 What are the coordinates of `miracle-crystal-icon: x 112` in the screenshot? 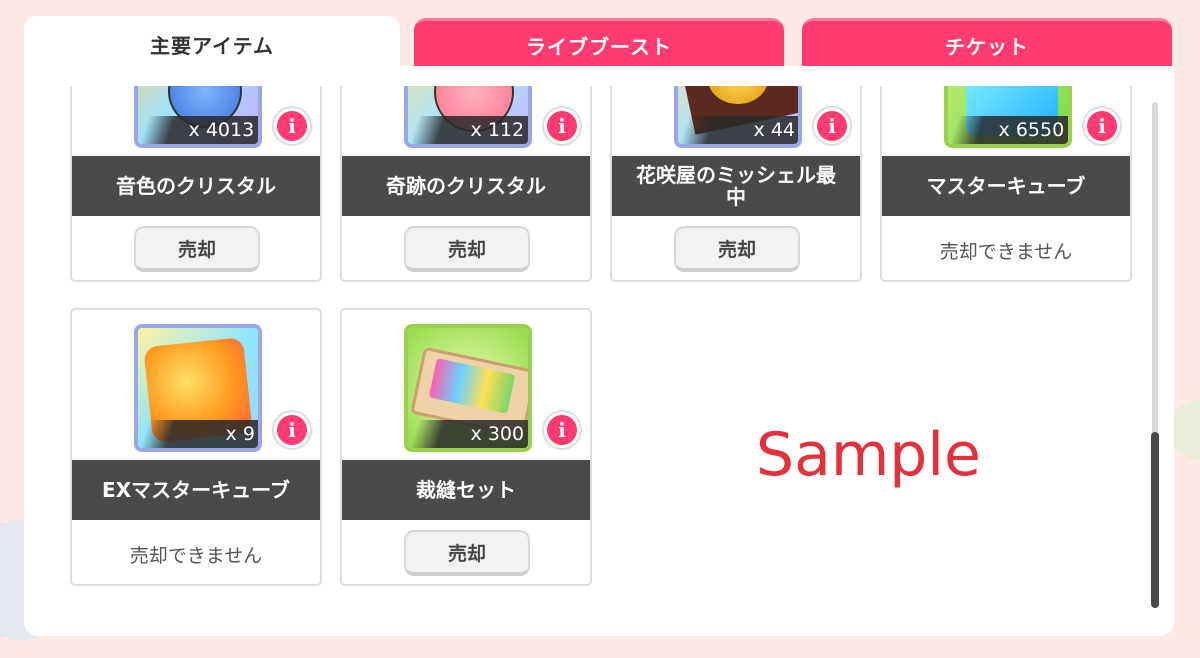 It's located at (468, 117).